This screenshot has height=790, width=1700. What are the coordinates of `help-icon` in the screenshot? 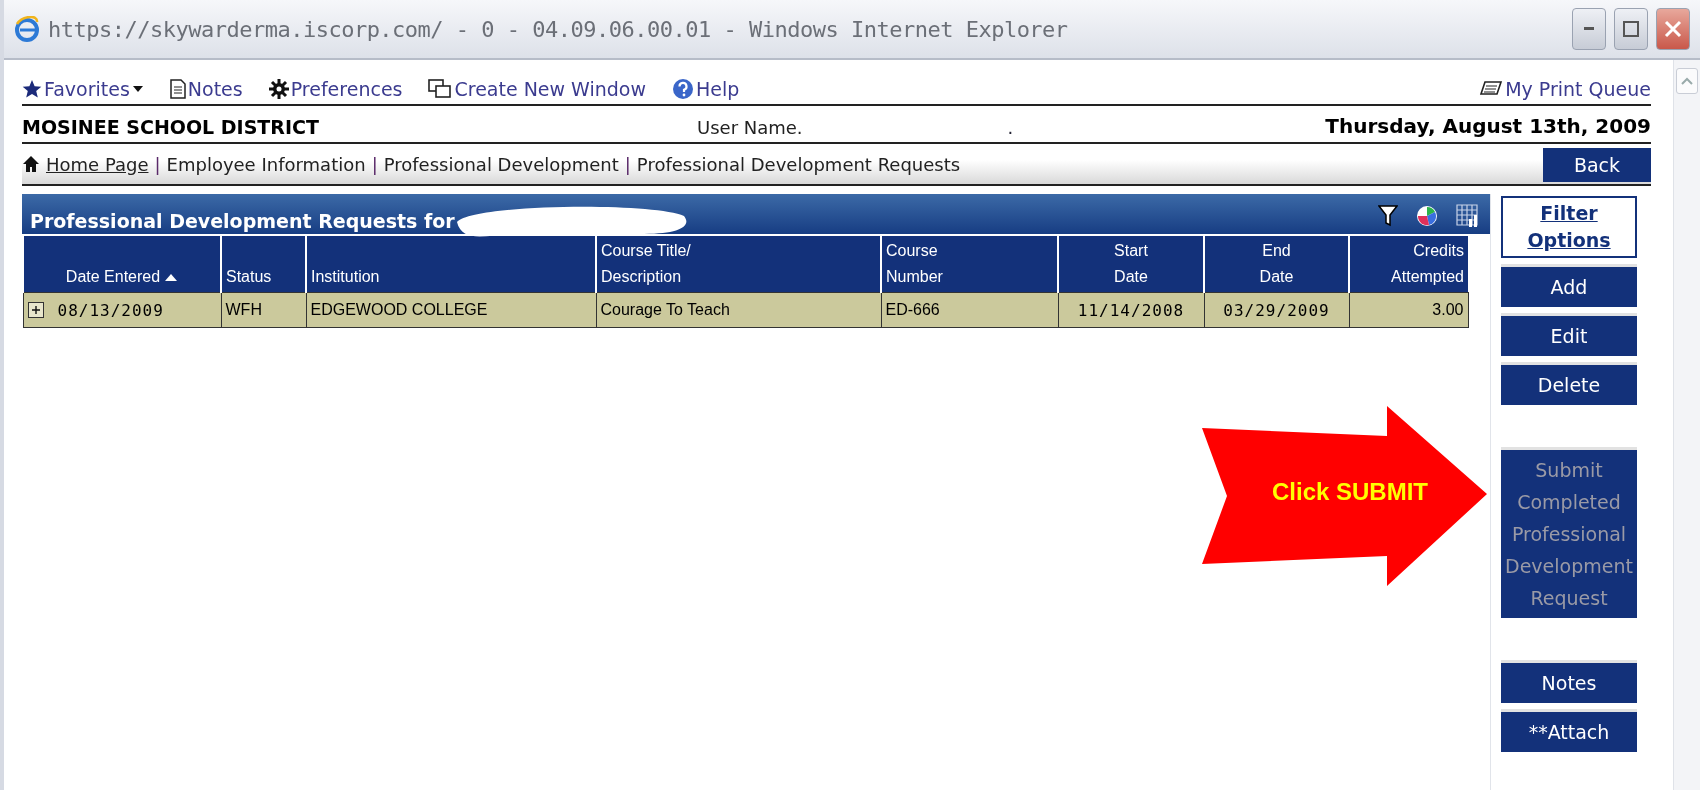 It's located at (683, 89).